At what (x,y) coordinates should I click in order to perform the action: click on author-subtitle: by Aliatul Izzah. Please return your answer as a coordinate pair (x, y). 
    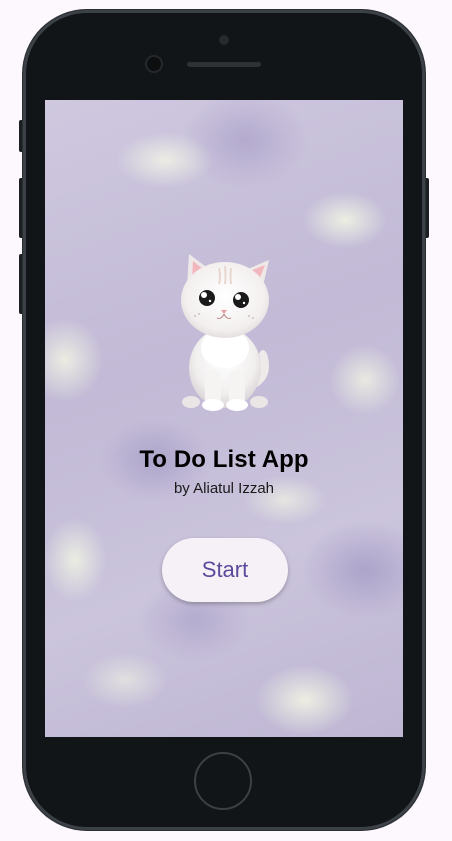
    Looking at the image, I should click on (224, 488).